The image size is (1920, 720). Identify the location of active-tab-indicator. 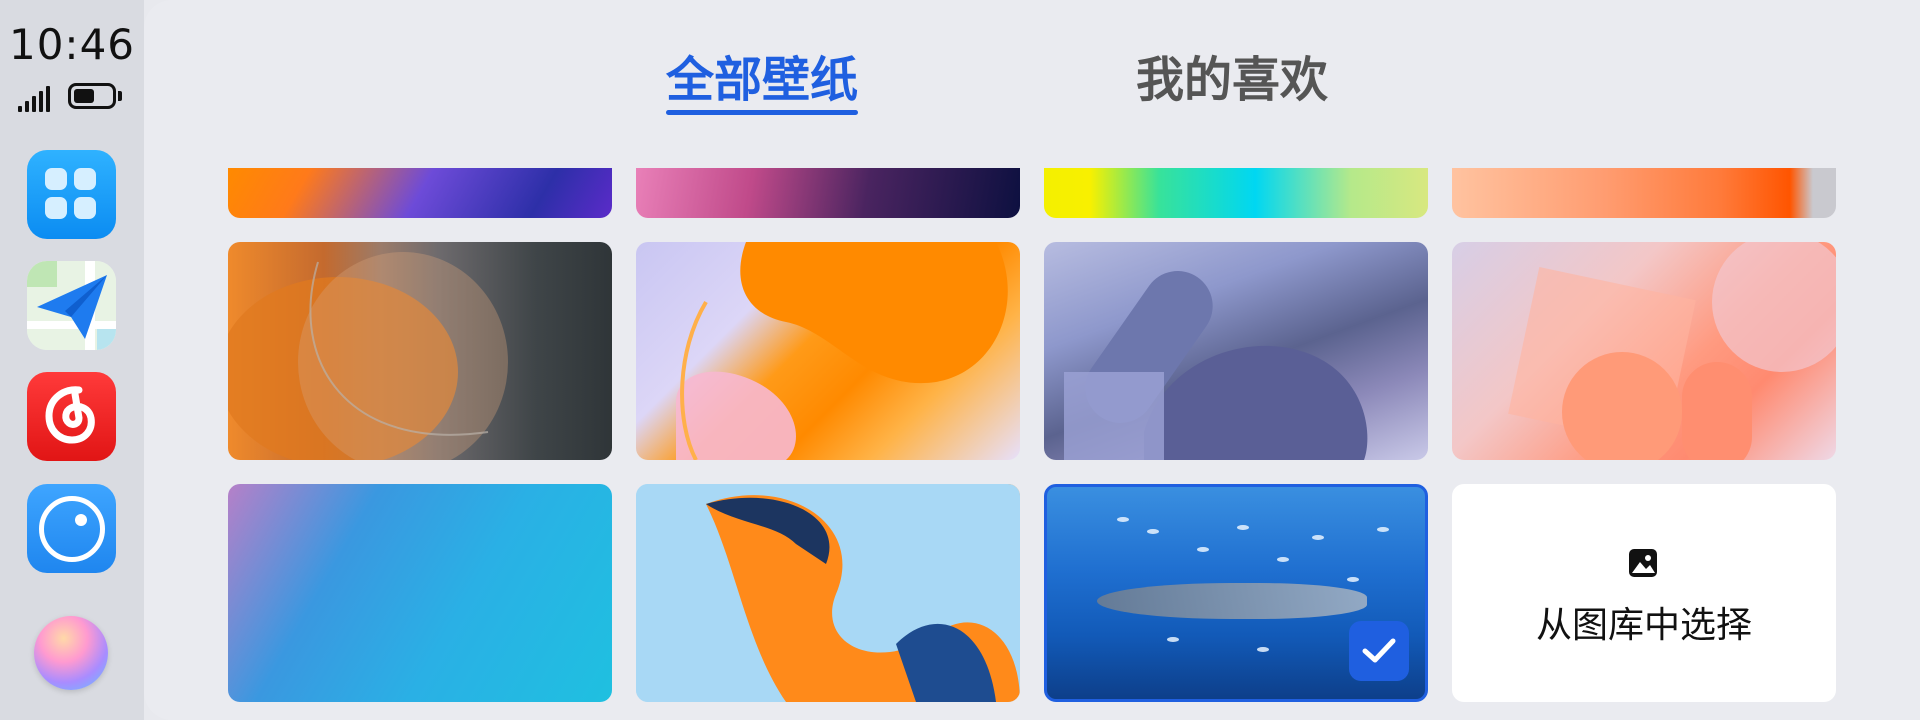
(762, 112).